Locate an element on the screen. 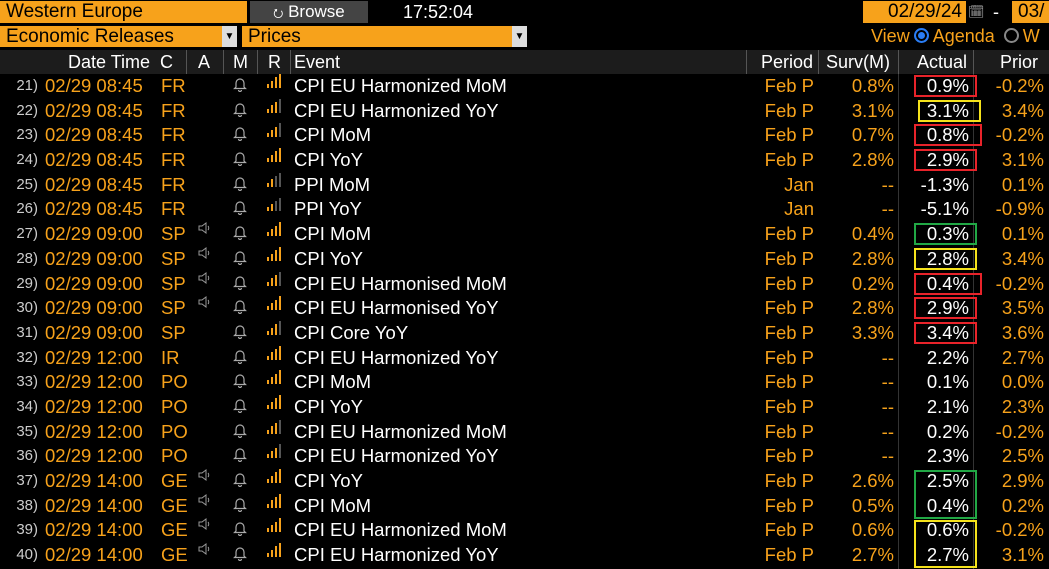 This screenshot has width=1049, height=569. table-row: 27) 02/29 09:00 SP CPI MoM Feb P 0.4% 0.3% 0.1% is located at coordinates (524, 234).